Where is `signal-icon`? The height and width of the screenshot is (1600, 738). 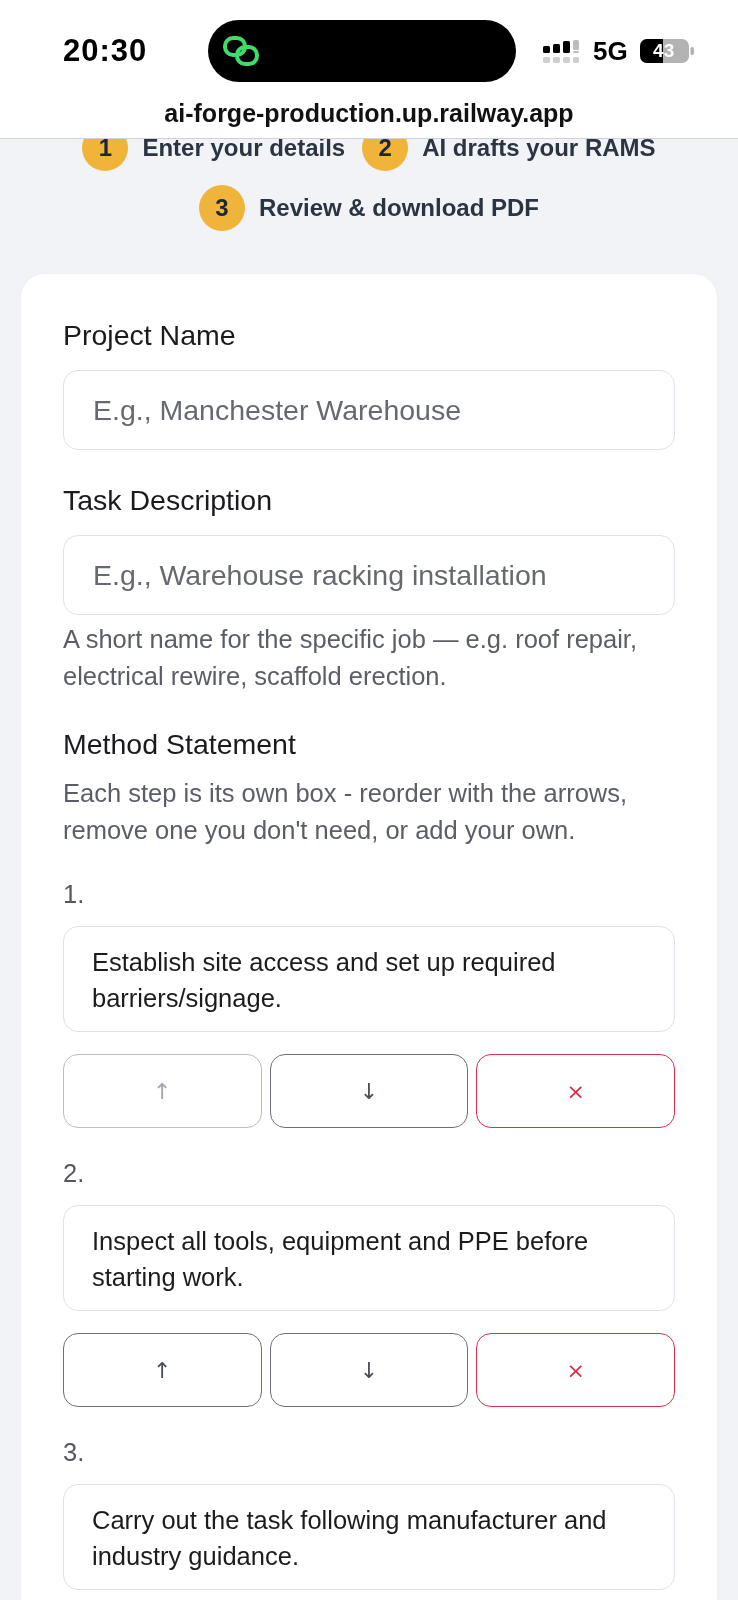 signal-icon is located at coordinates (562, 51).